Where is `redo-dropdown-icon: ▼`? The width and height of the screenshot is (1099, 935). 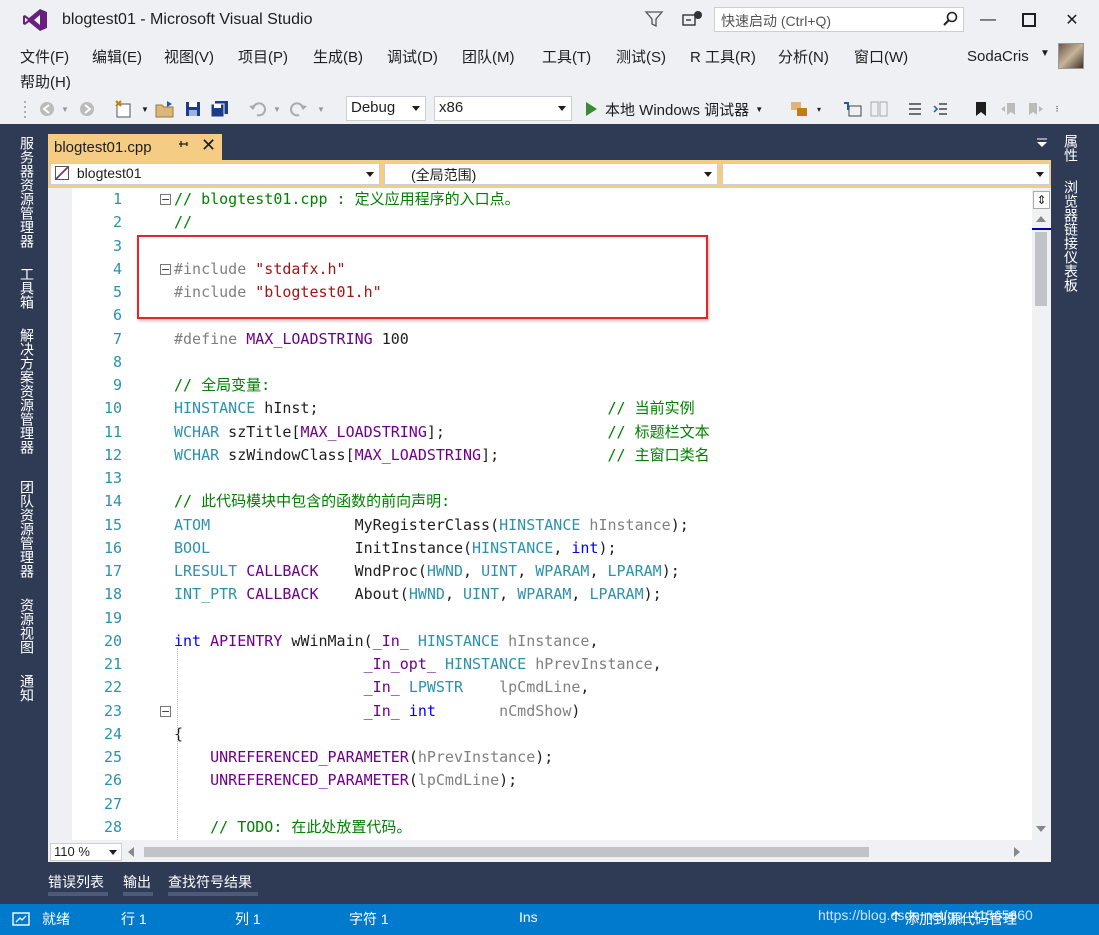
redo-dropdown-icon: ▼ is located at coordinates (321, 109).